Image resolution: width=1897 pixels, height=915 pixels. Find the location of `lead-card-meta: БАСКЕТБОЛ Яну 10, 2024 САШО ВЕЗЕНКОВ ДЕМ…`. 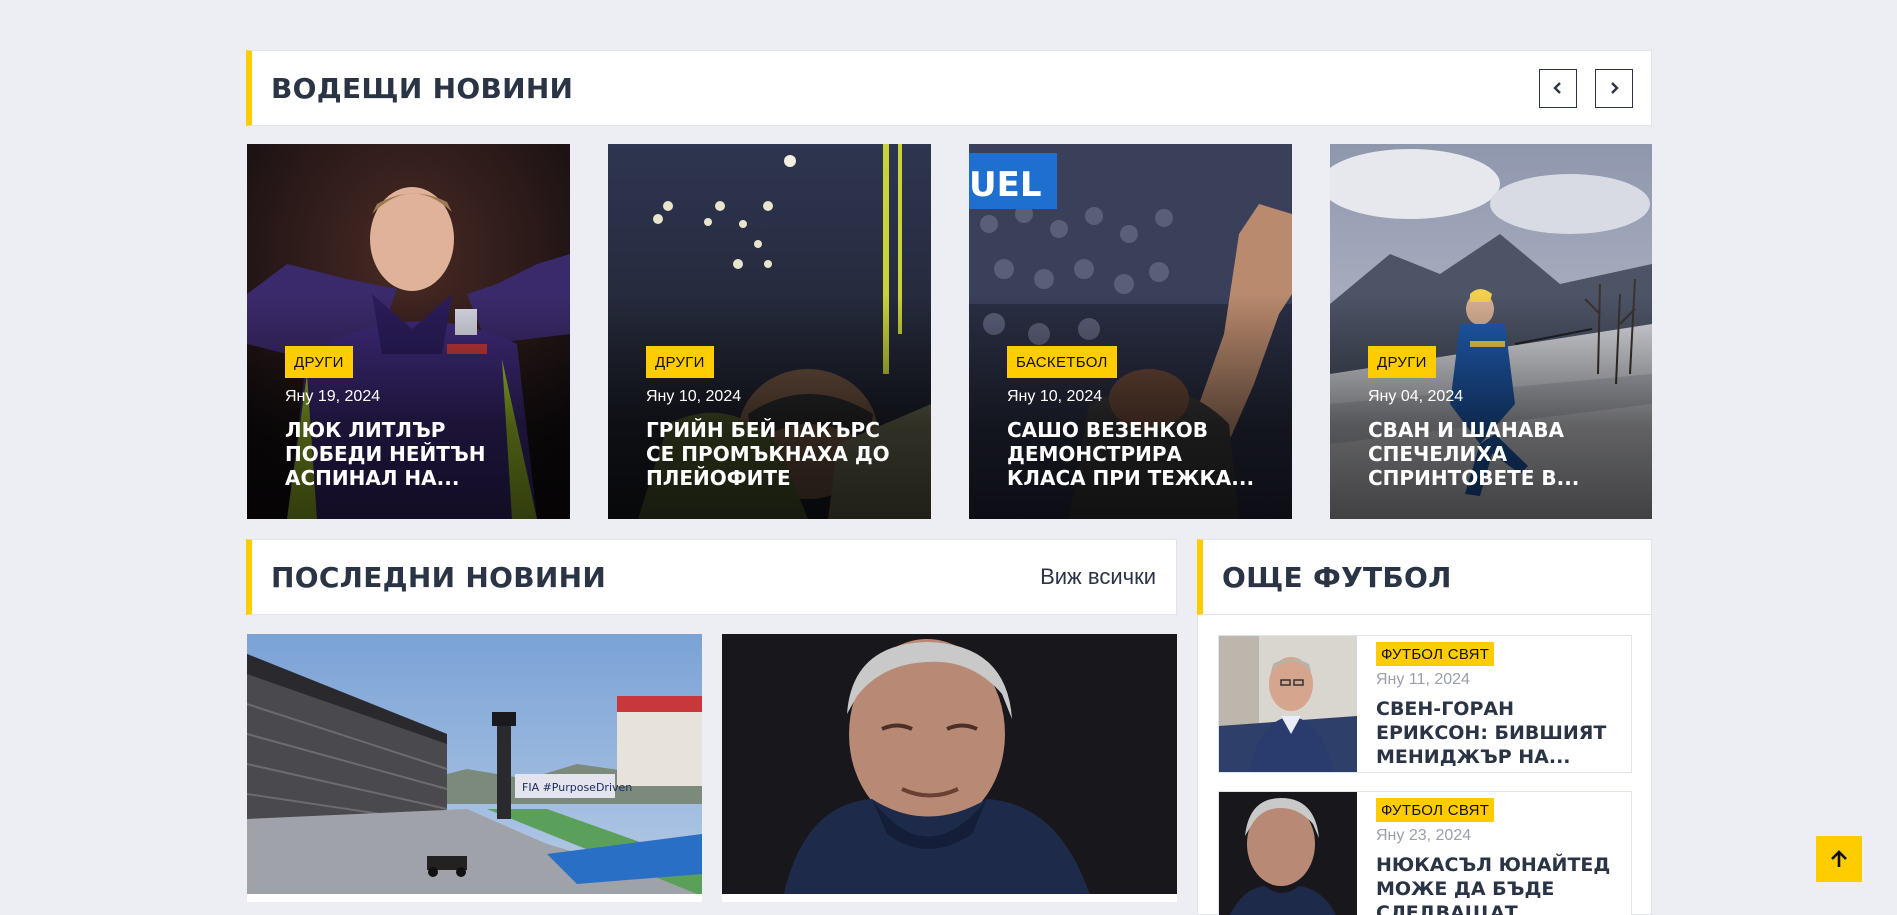

lead-card-meta: БАСКЕТБОЛ Яну 10, 2024 САШО ВЕЗЕНКОВ ДЕМ… is located at coordinates (1136, 418).